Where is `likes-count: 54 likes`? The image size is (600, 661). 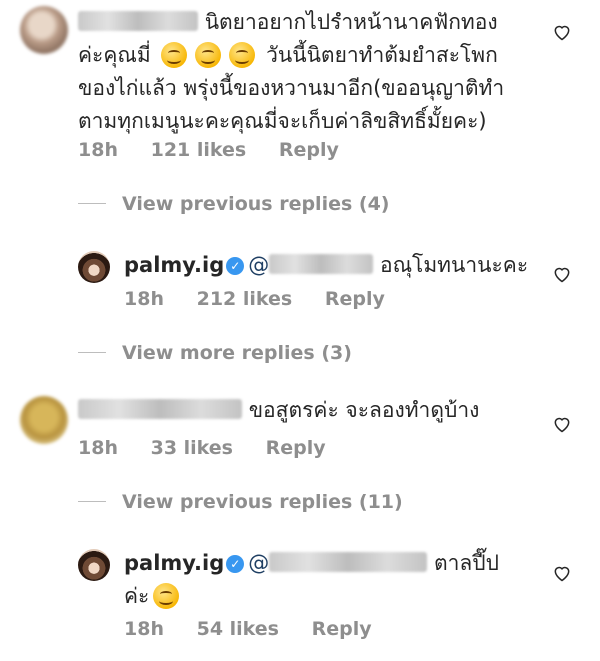
likes-count: 54 likes is located at coordinates (238, 629).